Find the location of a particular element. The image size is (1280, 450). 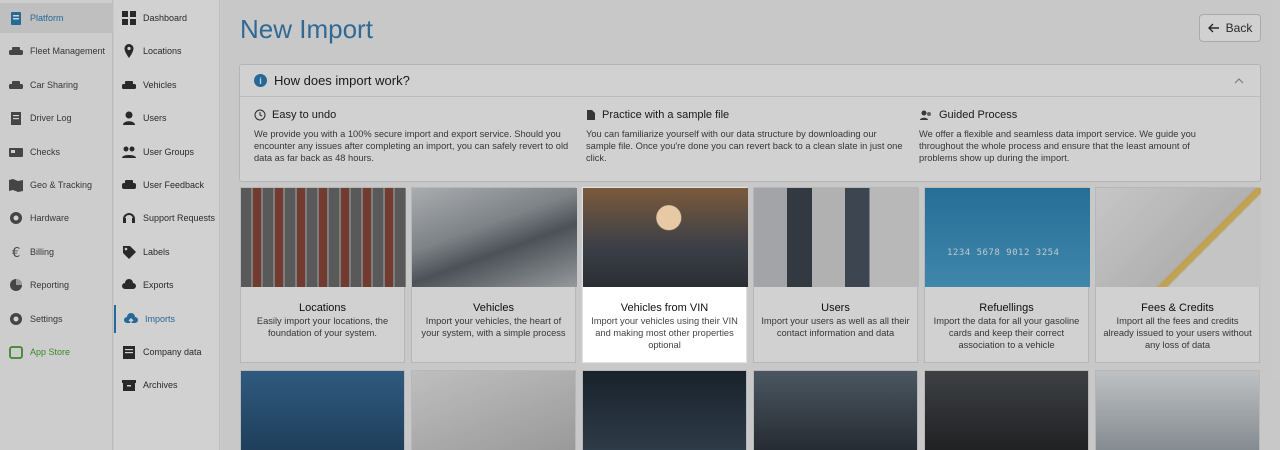

headset-icon is located at coordinates (129, 218).